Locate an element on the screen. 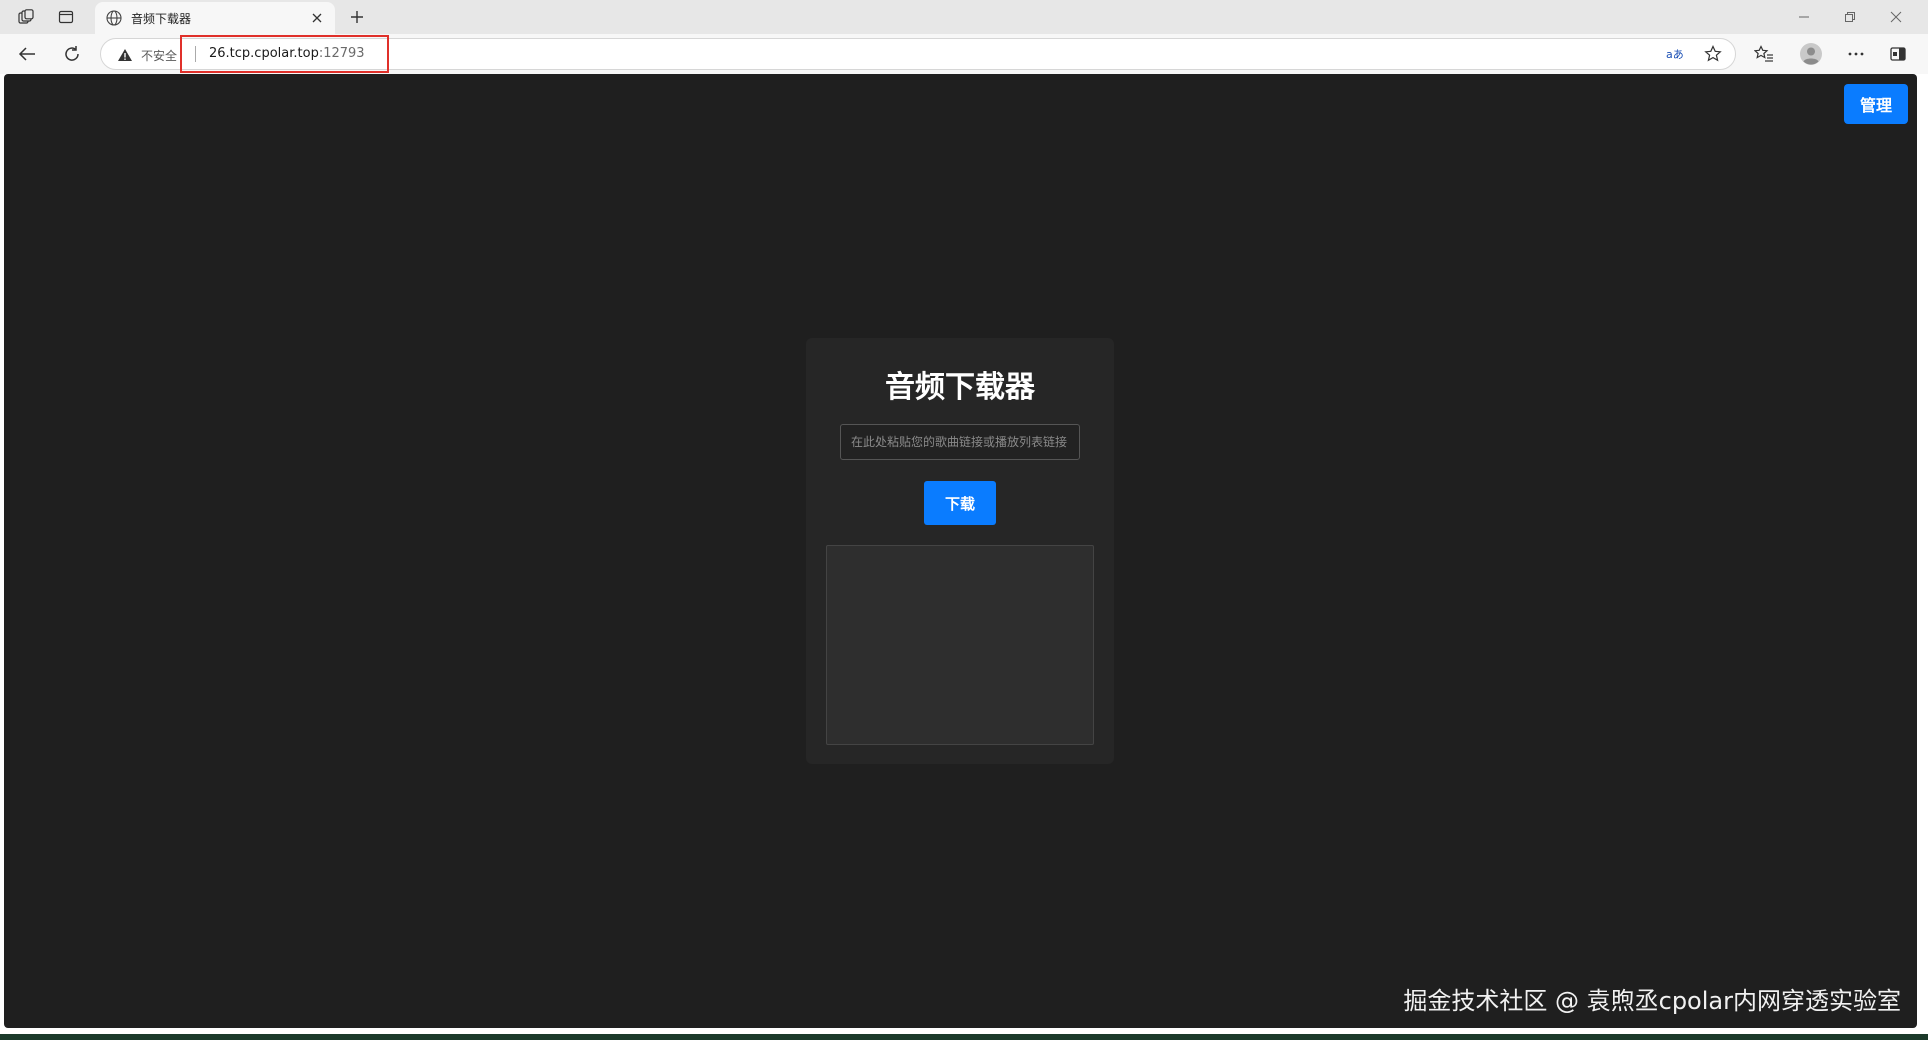 Image resolution: width=1928 pixels, height=1040 pixels. result-output-area is located at coordinates (960, 645).